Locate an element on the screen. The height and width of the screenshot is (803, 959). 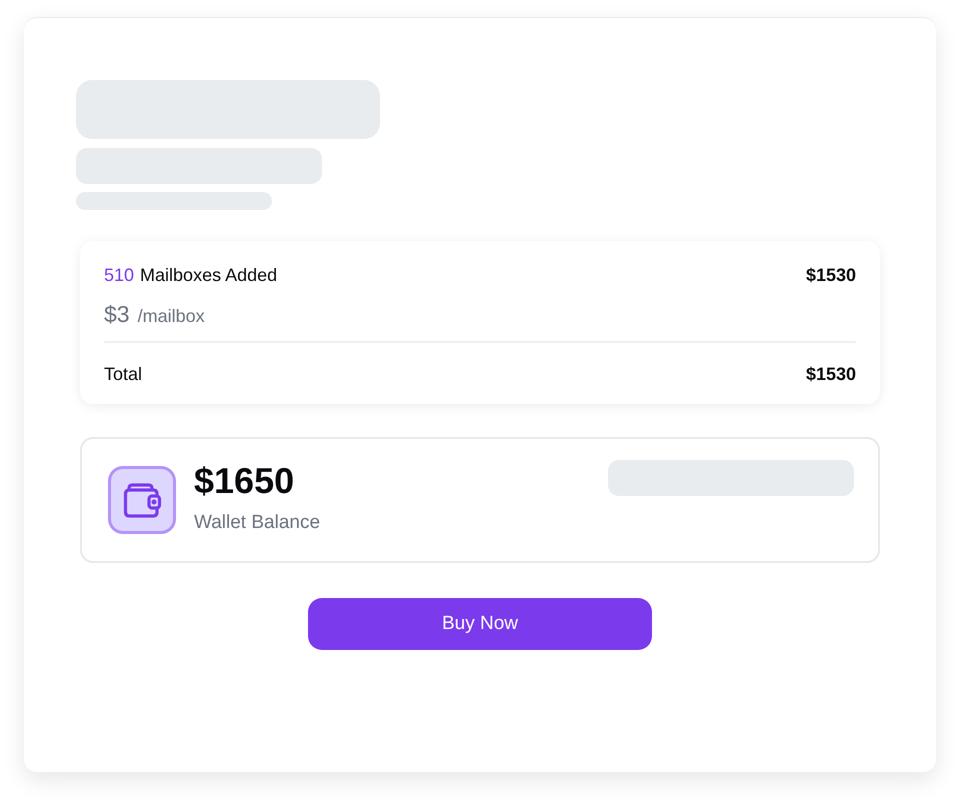
total-label: Total is located at coordinates (123, 374).